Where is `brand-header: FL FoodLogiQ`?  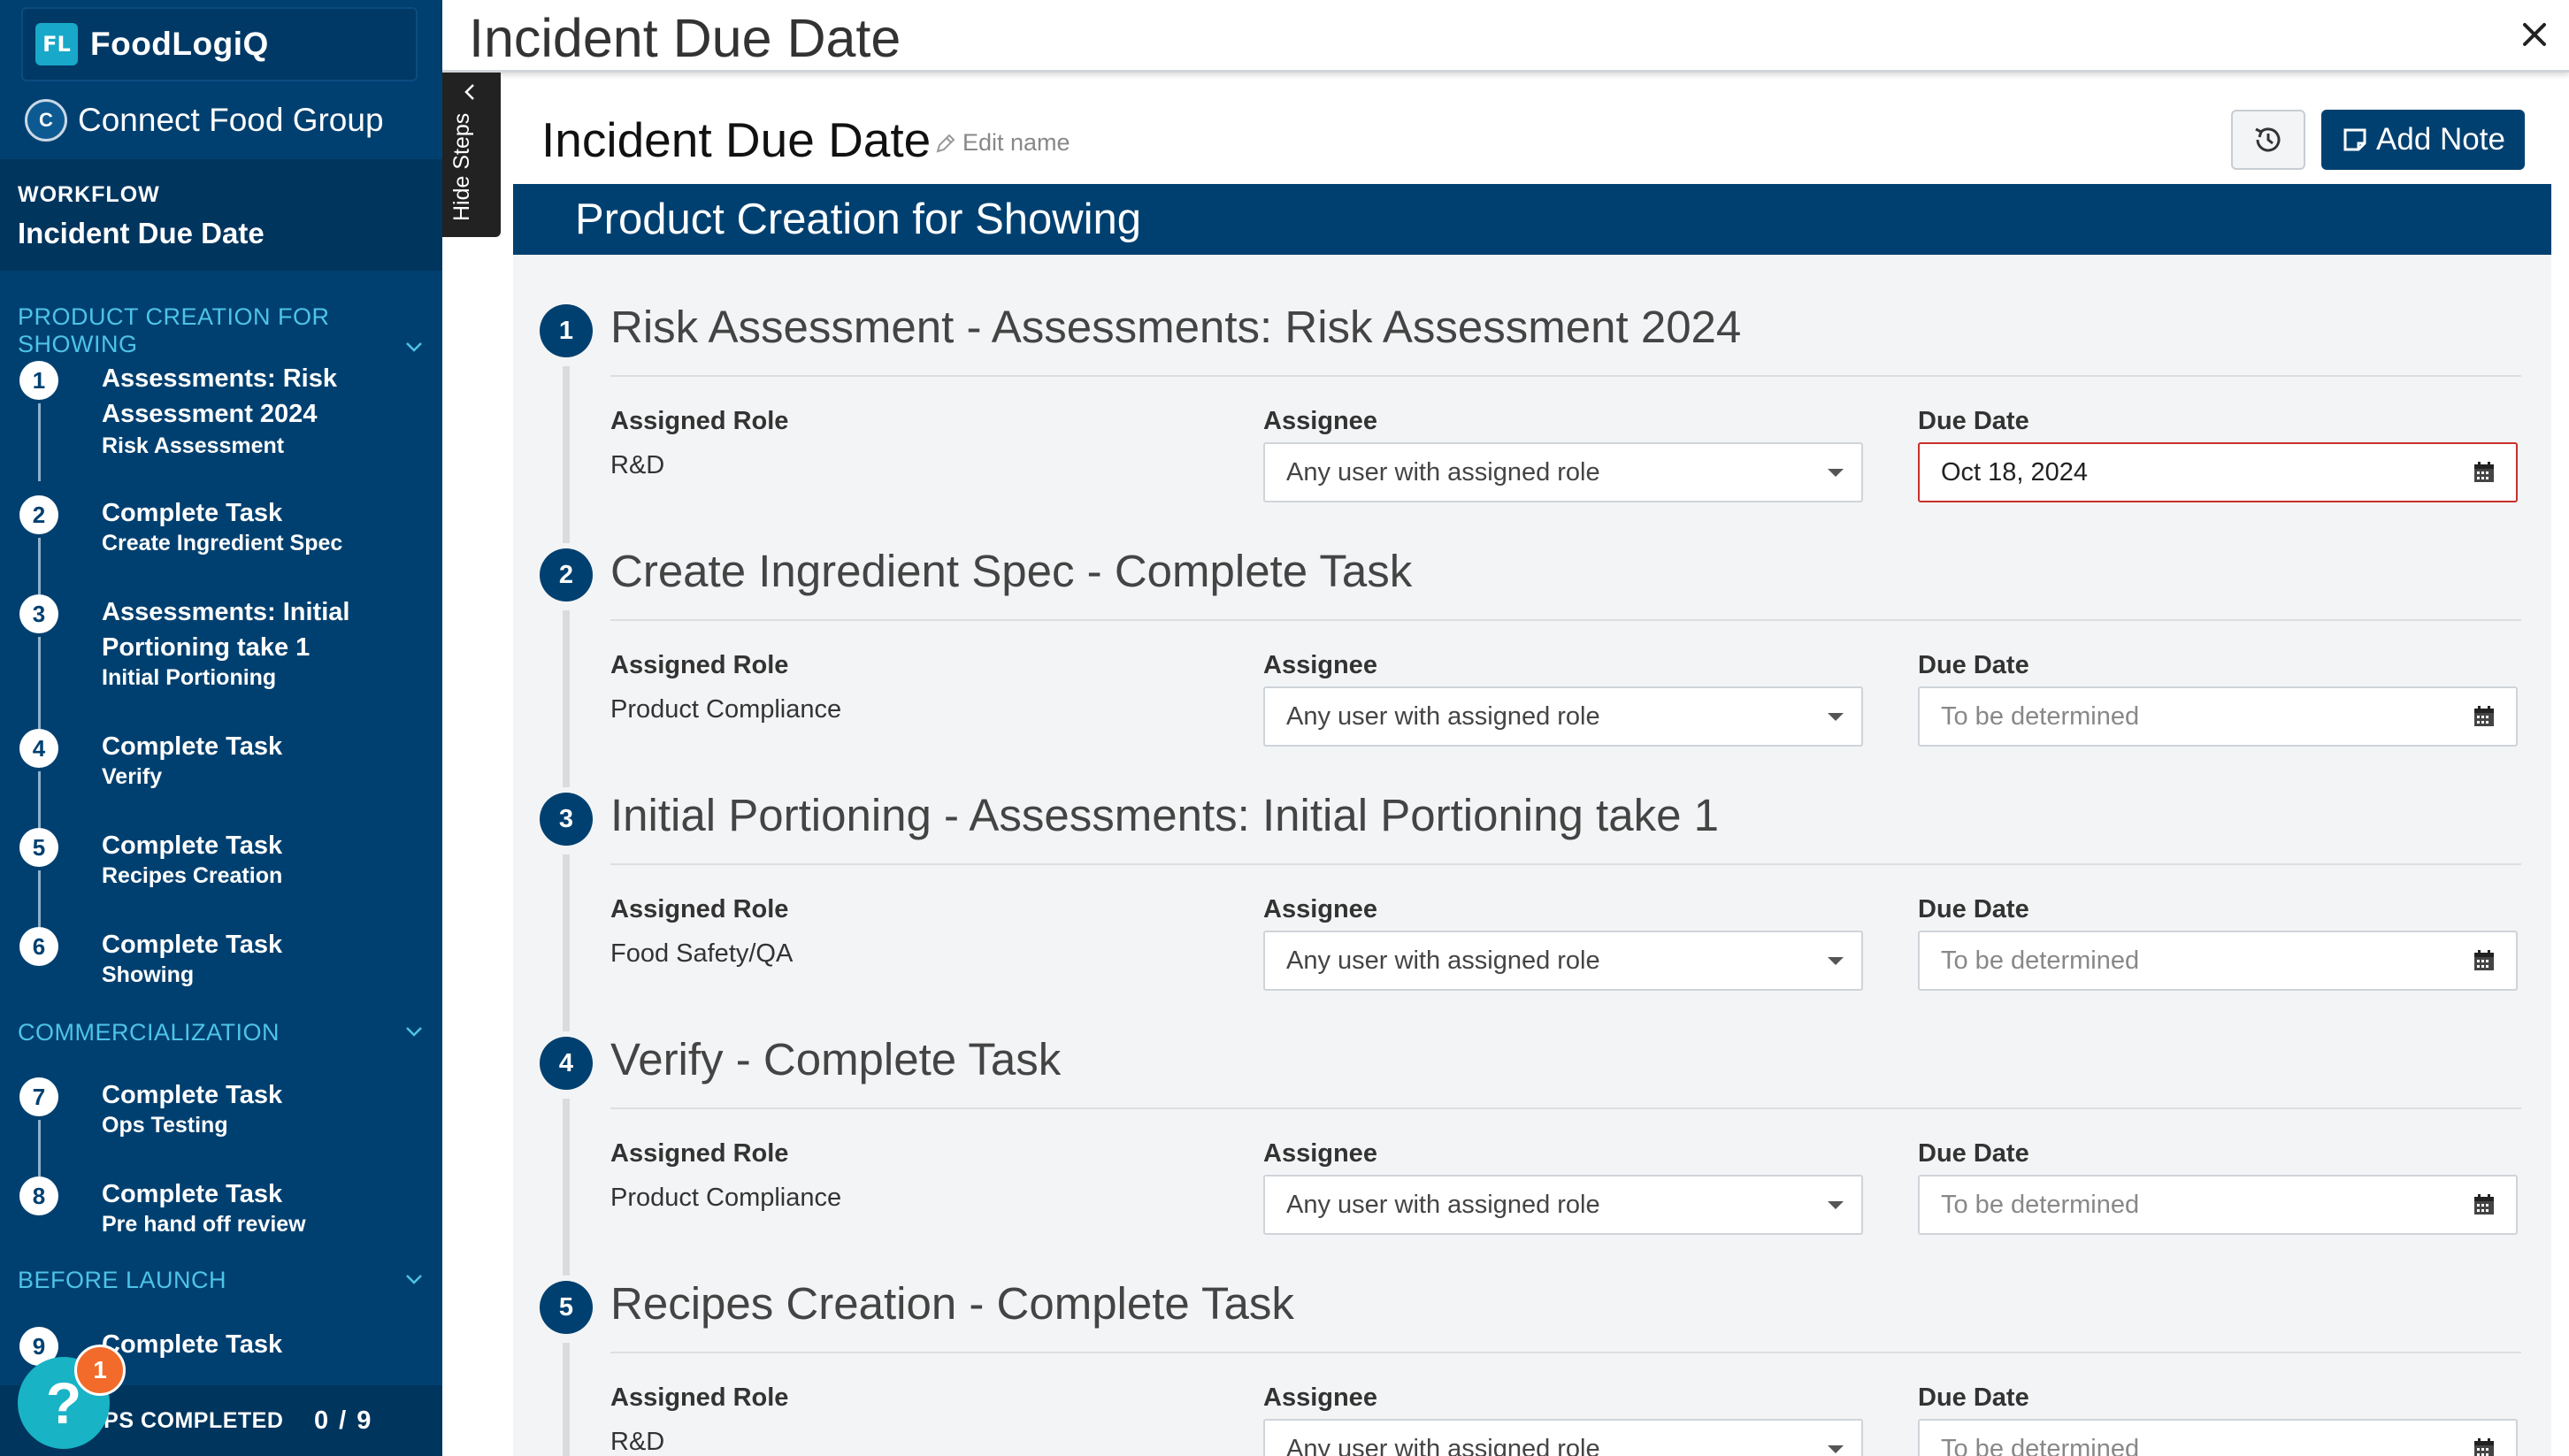 brand-header: FL FoodLogiQ is located at coordinates (219, 44).